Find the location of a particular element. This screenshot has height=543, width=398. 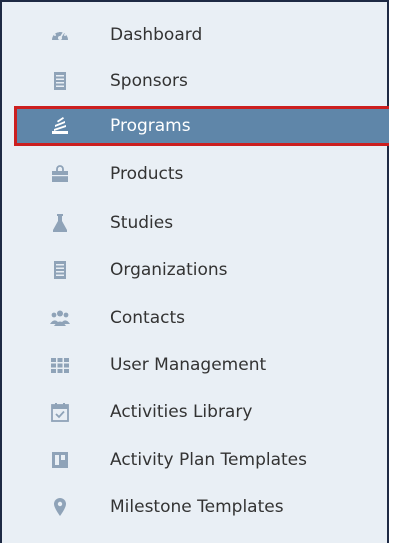

sidebar-item-activity-plan-templates: Activity Plan Templates is located at coordinates (205, 460).